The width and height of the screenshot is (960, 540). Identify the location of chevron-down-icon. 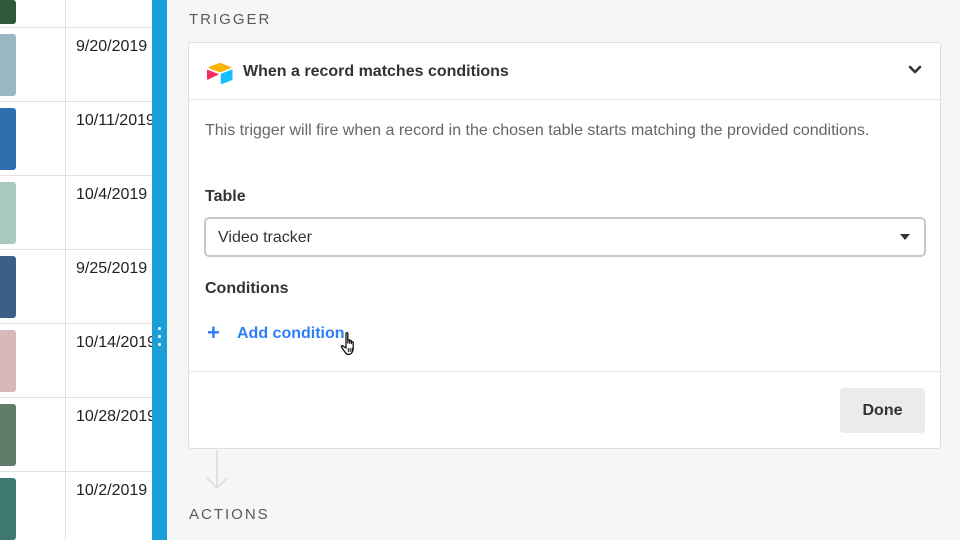
(915, 70).